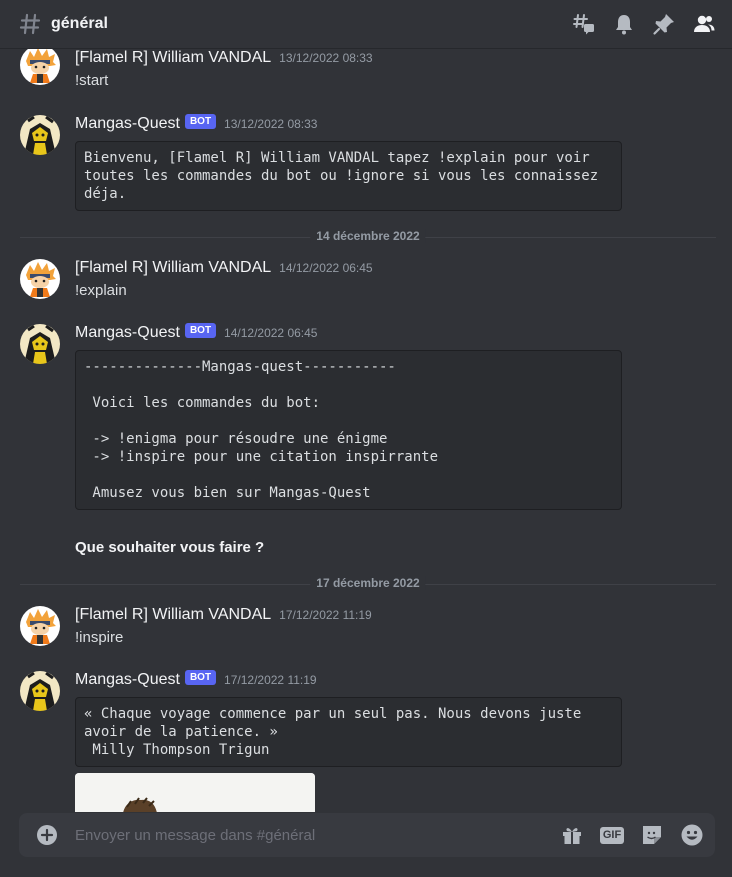 This screenshot has height=877, width=732. I want to click on date-divider: 14 décembre 2022, so click(368, 236).